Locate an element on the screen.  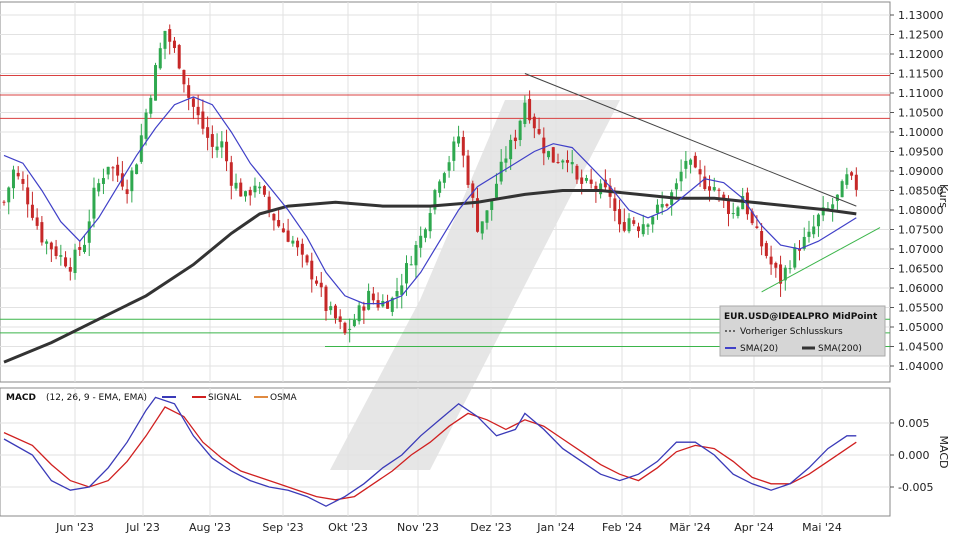
y-tick-label: 1.12000 is located at coordinates (921, 54).